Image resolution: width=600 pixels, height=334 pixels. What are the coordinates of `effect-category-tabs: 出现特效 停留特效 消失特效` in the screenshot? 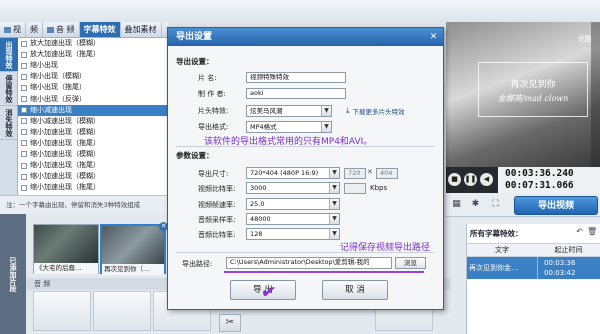 It's located at (9, 116).